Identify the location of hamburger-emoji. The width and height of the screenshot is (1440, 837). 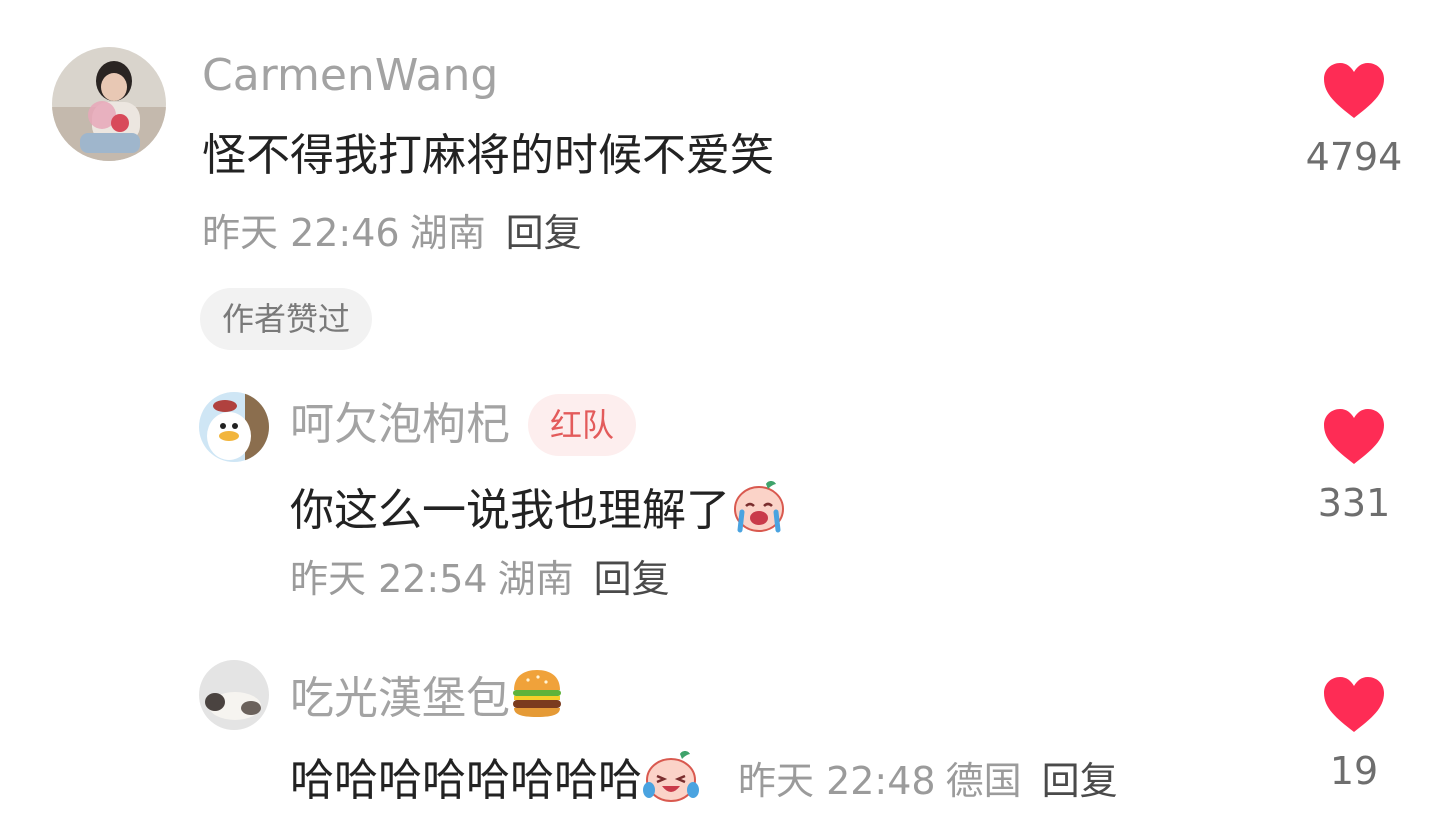
(537, 699).